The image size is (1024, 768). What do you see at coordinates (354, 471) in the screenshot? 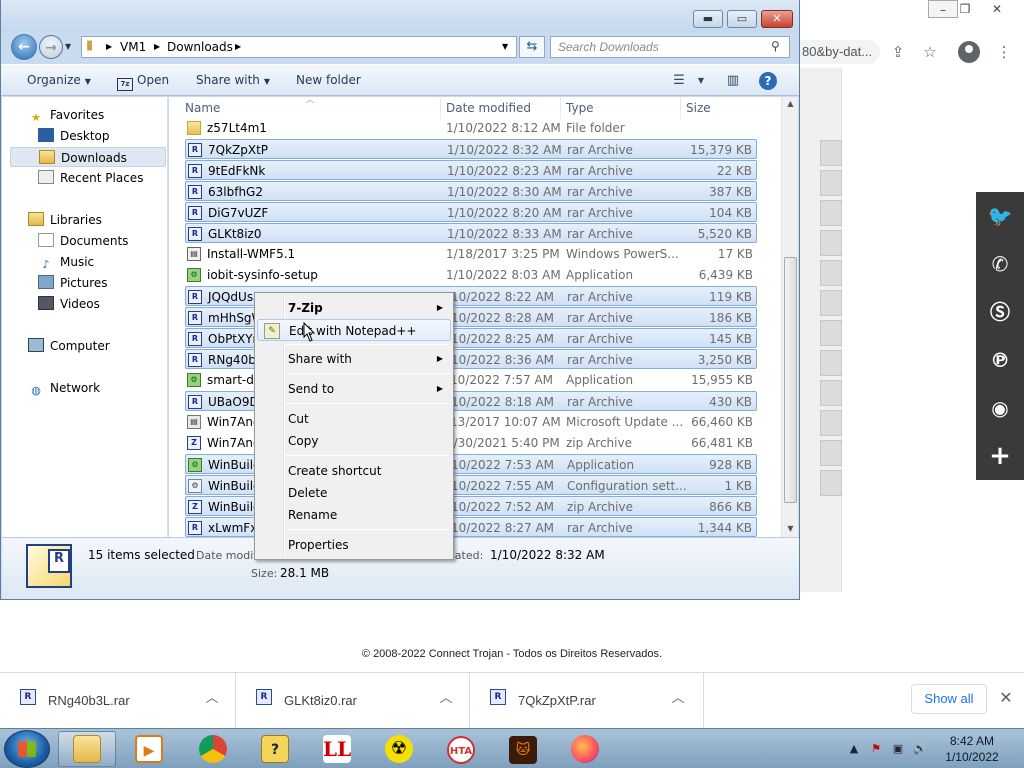
I see `menu-item-create-shortcut: Create shortcut` at bounding box center [354, 471].